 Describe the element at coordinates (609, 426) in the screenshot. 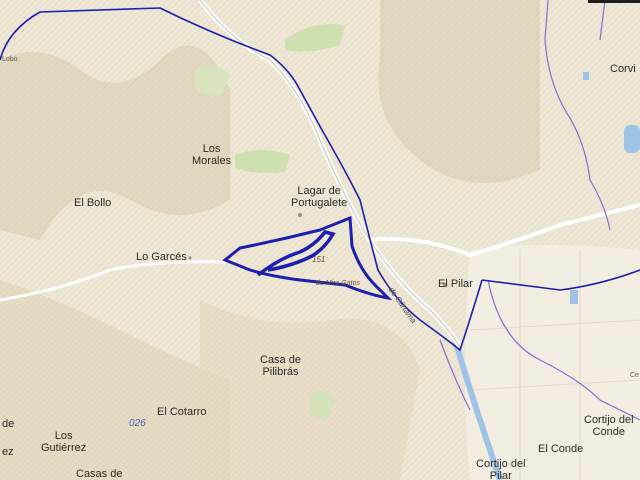

I see `place-label-cortijo-conde: Cortijo del Conde` at that location.